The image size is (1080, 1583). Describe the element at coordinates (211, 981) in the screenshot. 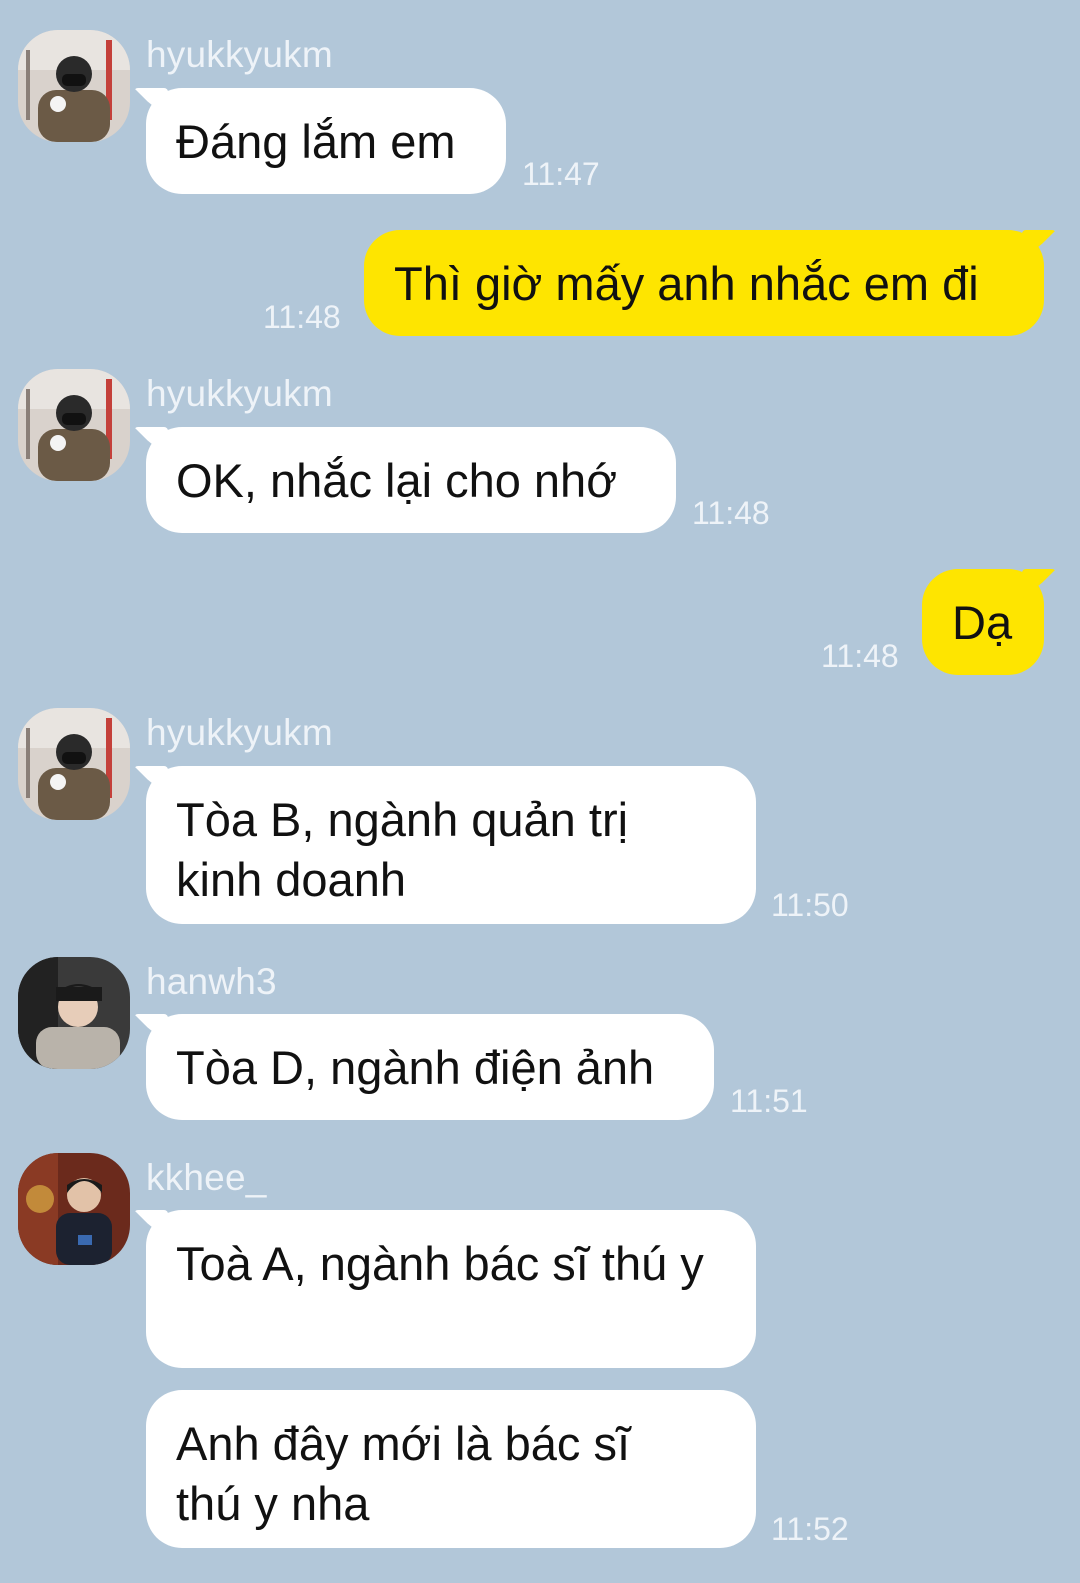

I see `sender-name: hanwh3` at that location.